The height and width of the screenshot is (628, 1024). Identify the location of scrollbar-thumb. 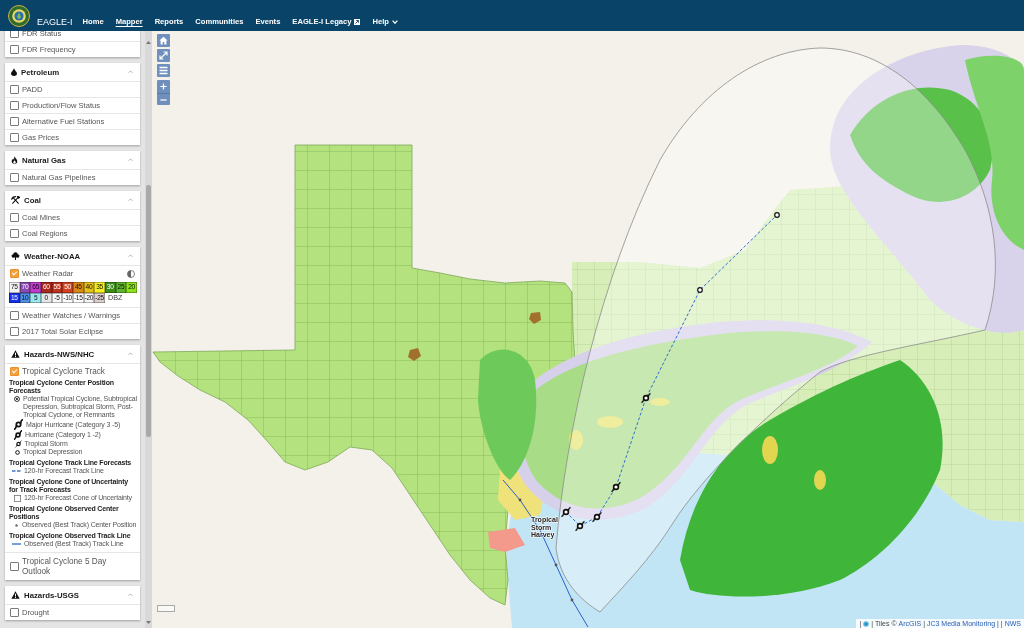
(148, 311).